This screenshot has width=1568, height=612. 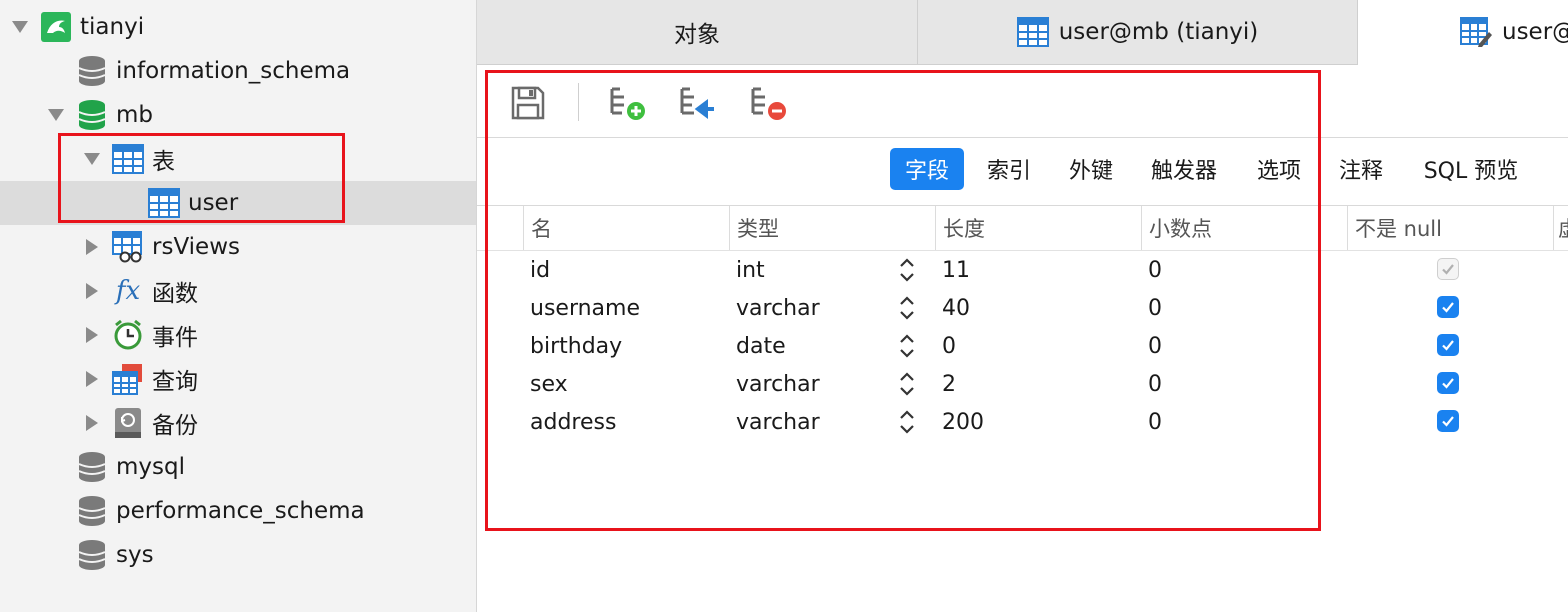 What do you see at coordinates (549, 384) in the screenshot?
I see `field-name-cell: sex` at bounding box center [549, 384].